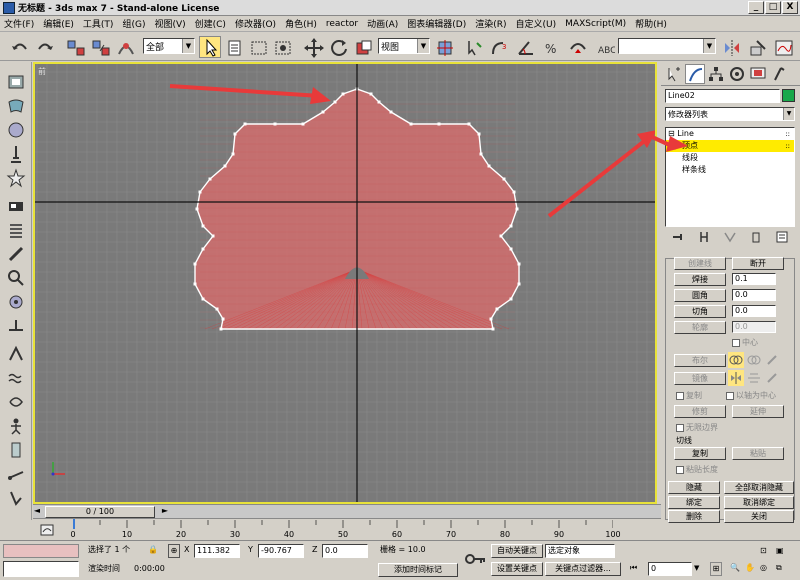 This screenshot has height=580, width=800. I want to click on orbit-icon: ◎, so click(766, 569).